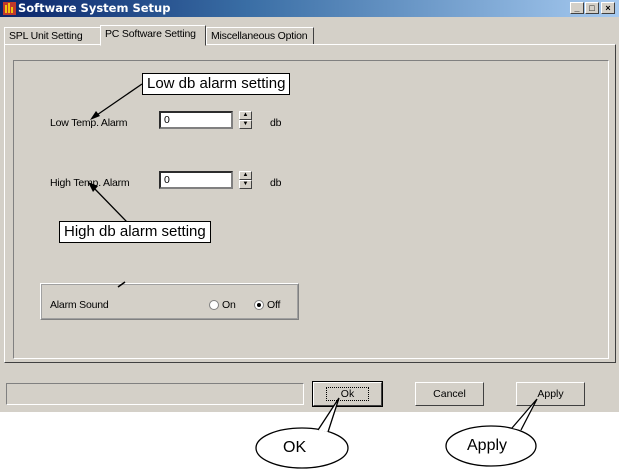  Describe the element at coordinates (153, 35) in the screenshot. I see `tab-pc-software-setting: PC Software Setting` at that location.